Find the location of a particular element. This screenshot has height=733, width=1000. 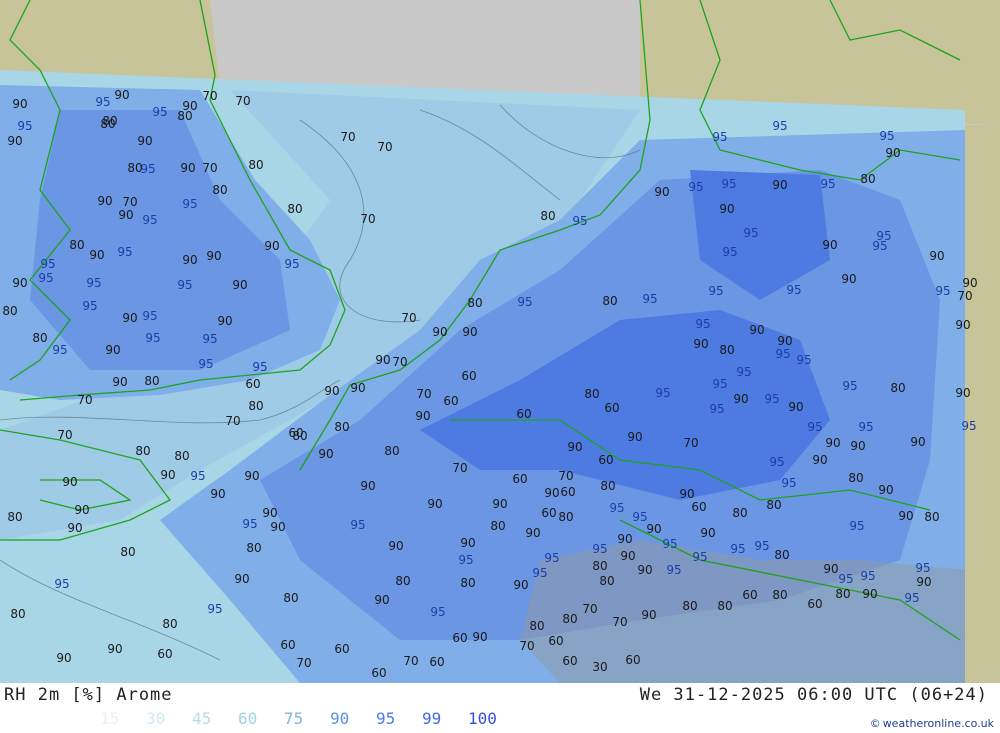

credit: © weatheronline.co.uk is located at coordinates (932, 723).